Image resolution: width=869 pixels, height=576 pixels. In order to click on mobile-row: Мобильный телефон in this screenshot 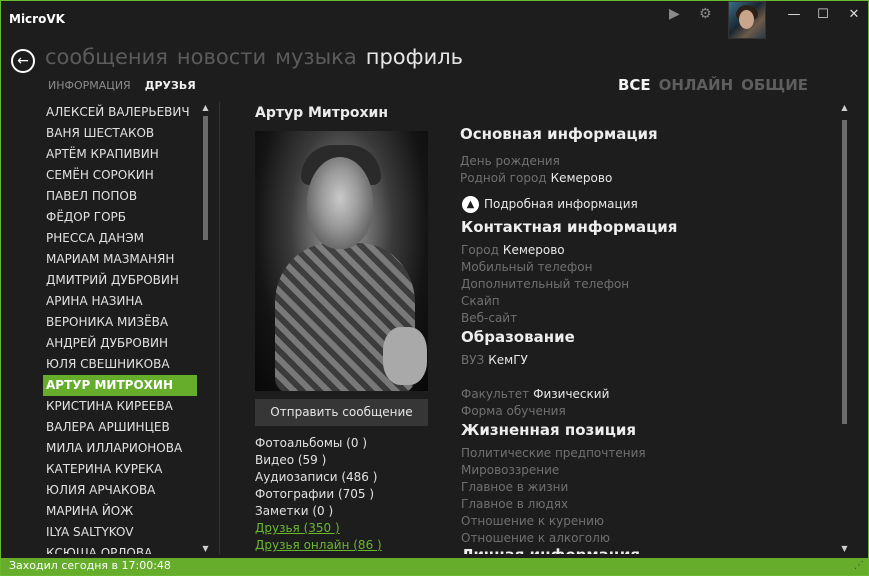, I will do `click(526, 267)`.